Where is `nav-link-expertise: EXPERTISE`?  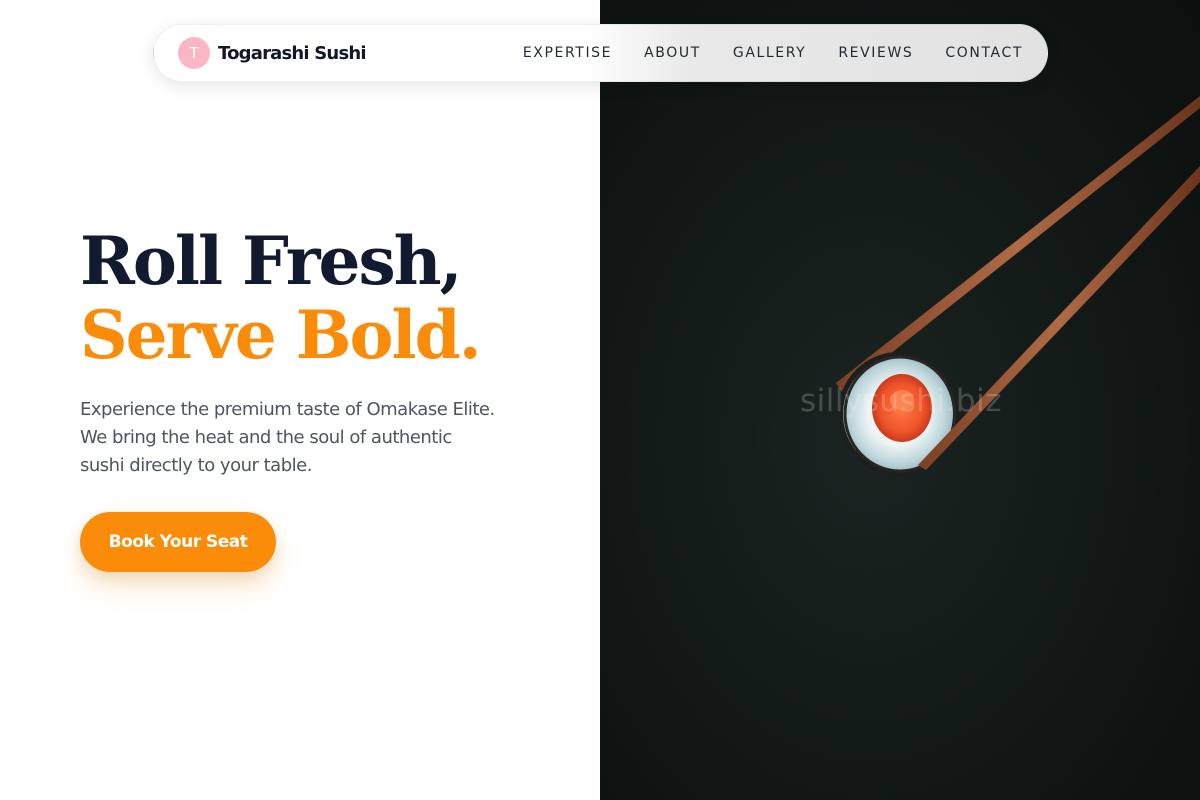 nav-link-expertise: EXPERTISE is located at coordinates (567, 53).